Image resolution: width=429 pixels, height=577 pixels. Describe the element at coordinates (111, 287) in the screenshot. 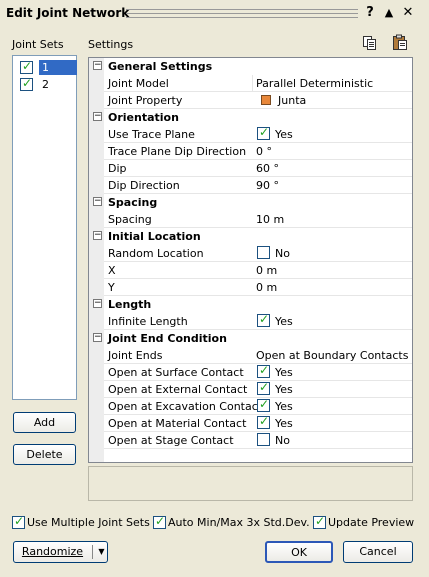

I see `property-name: Y` at that location.